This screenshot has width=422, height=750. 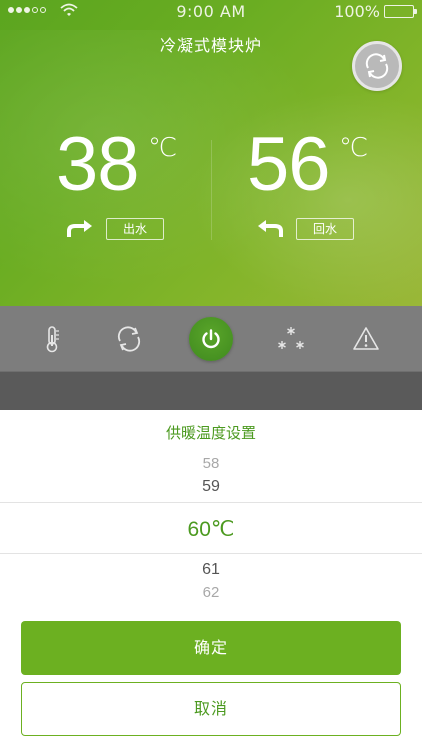 I want to click on battery-percent: 100%, so click(x=357, y=11).